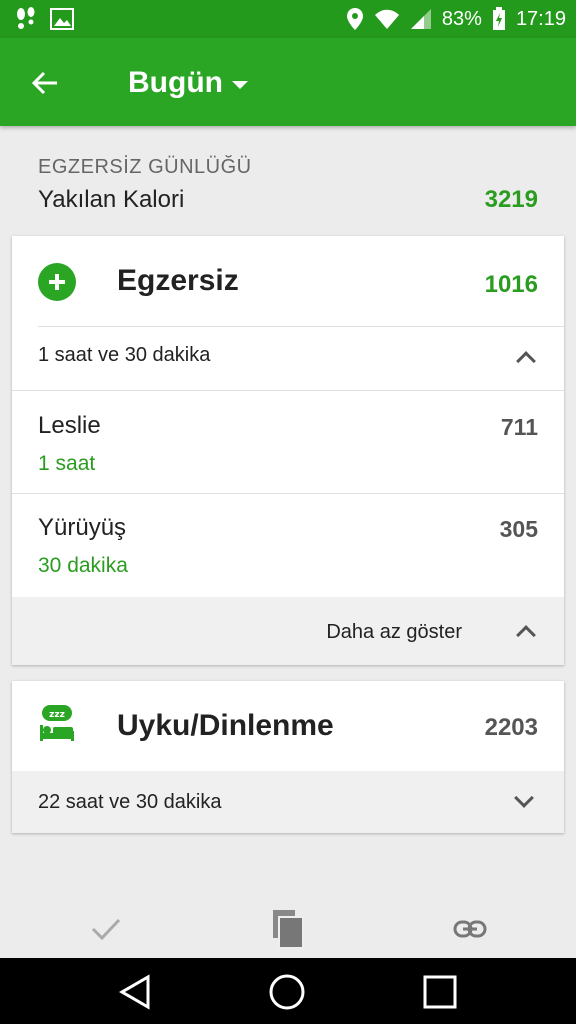  I want to click on signal-icon, so click(420, 19).